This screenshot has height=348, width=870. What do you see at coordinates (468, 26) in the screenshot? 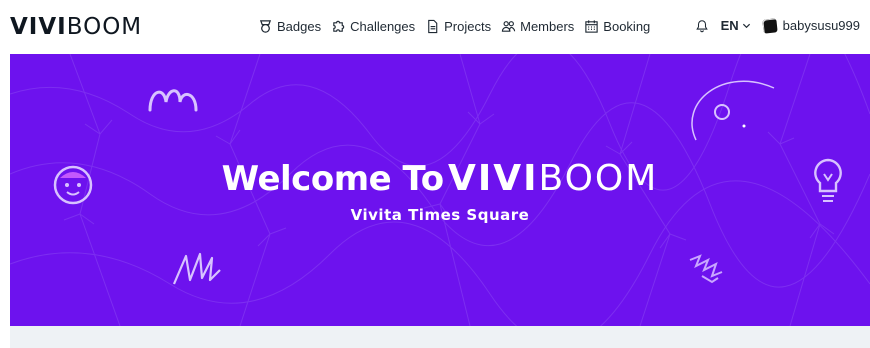
I see `nav-label-projects: Projects` at bounding box center [468, 26].